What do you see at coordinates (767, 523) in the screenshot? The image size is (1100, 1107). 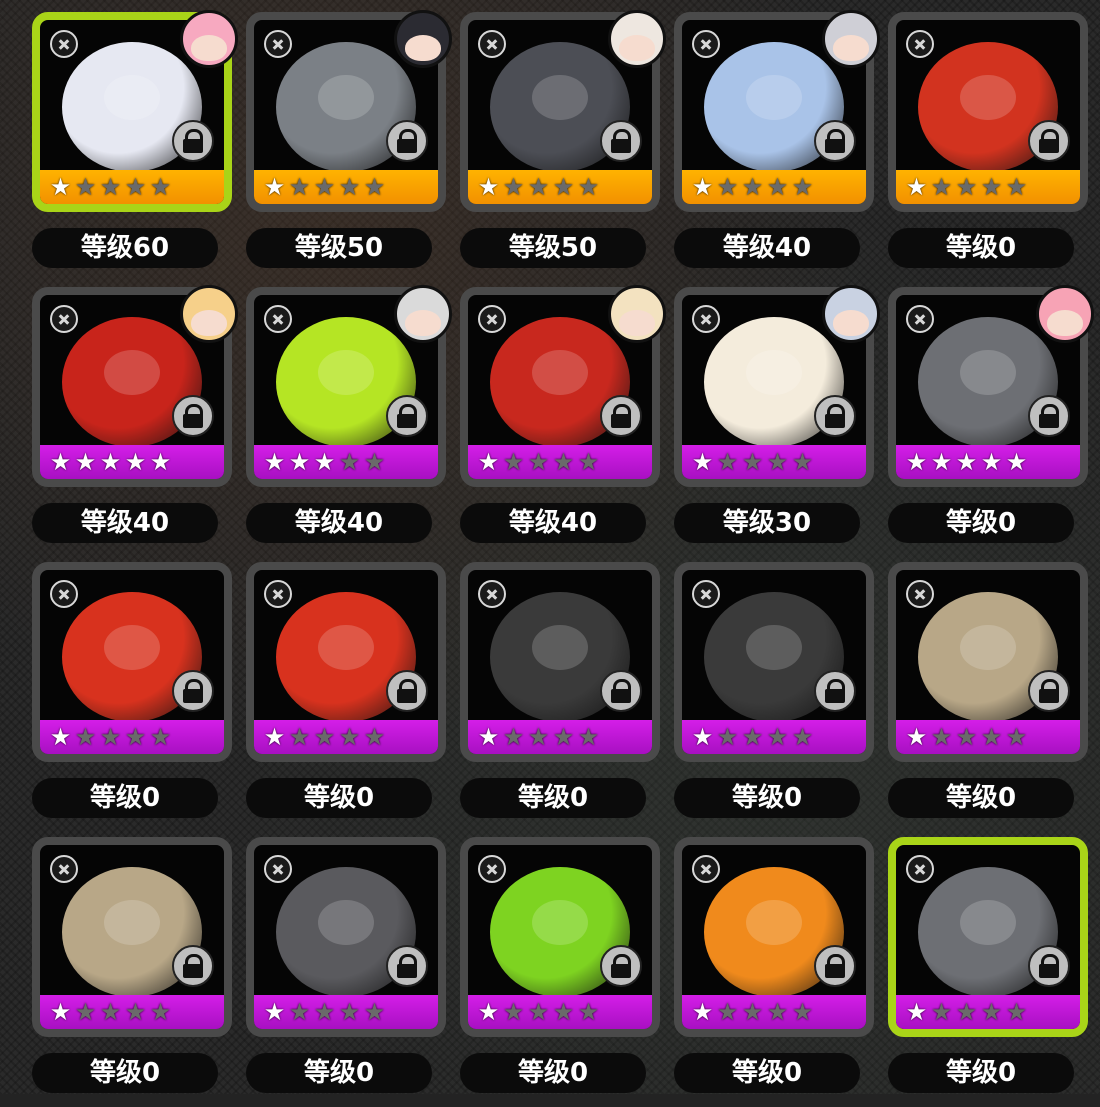 I see `level-label: 等级30` at bounding box center [767, 523].